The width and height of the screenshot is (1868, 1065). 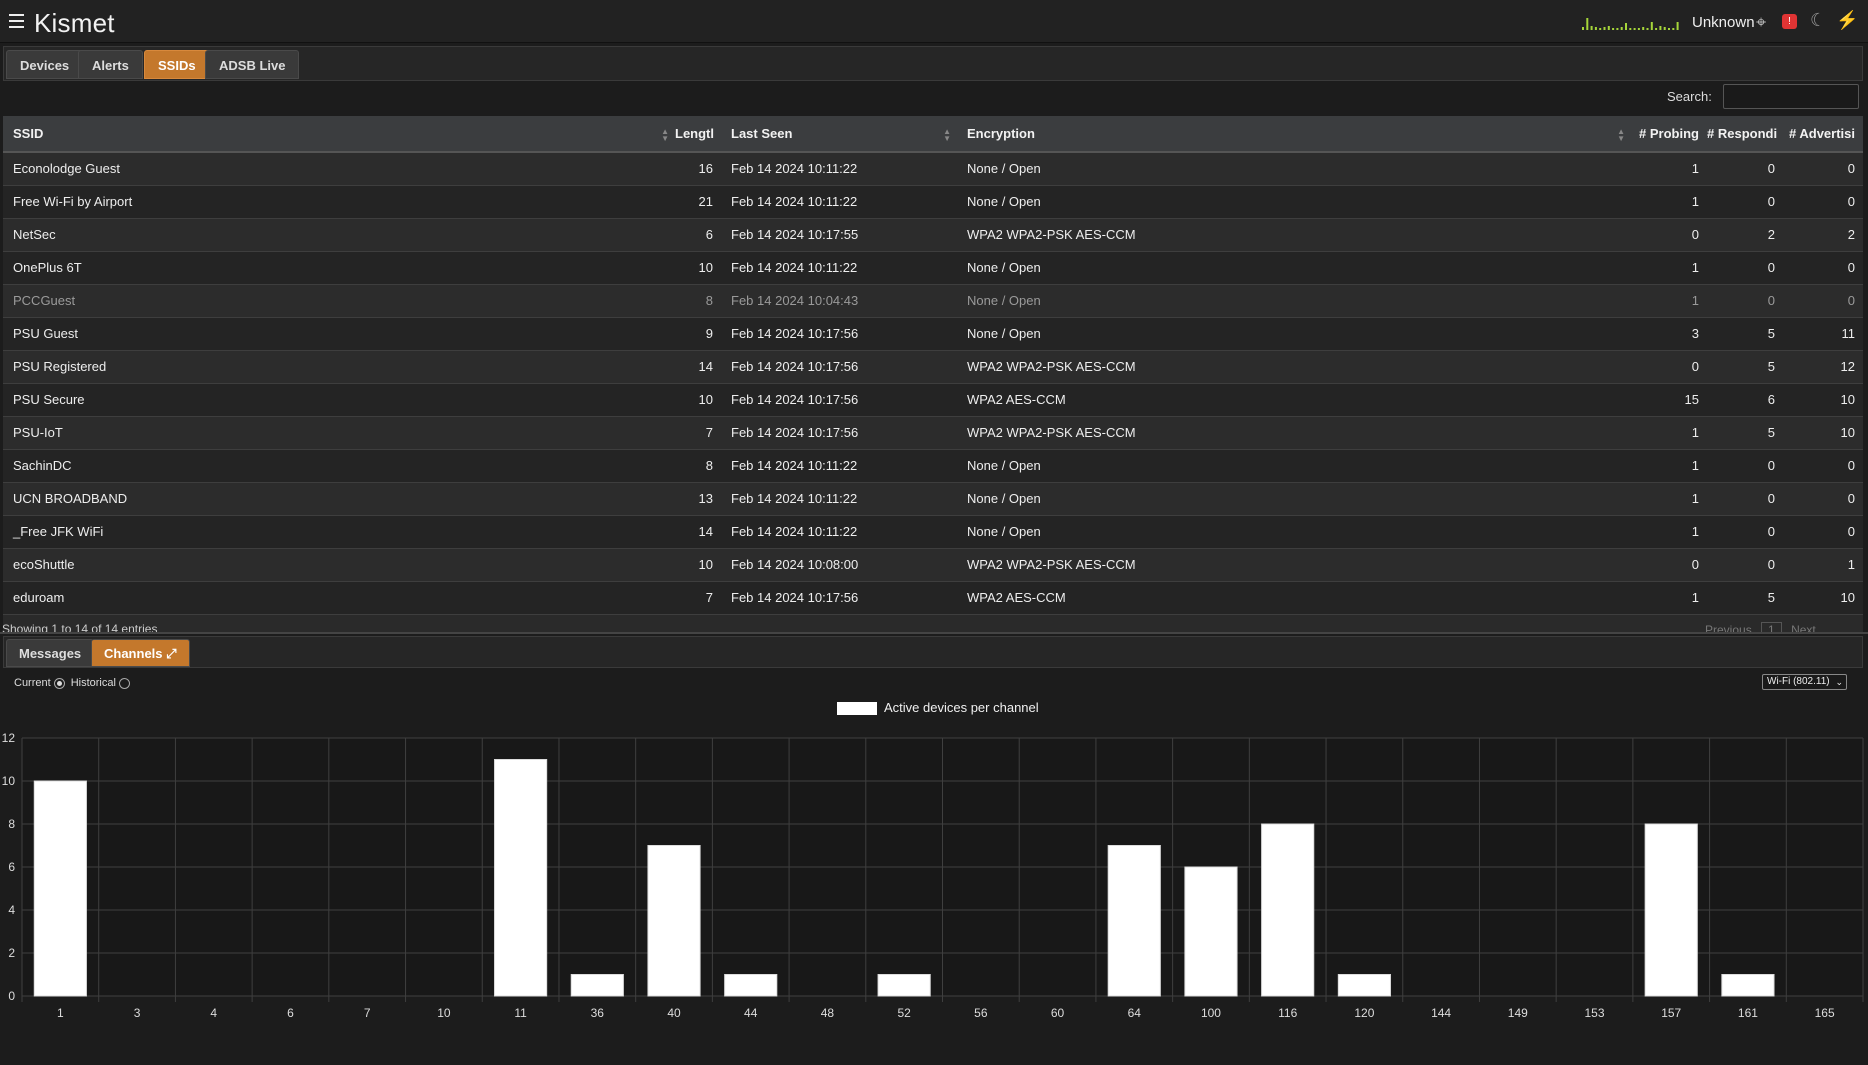 I want to click on cell-advertising: 11, so click(x=1823, y=334).